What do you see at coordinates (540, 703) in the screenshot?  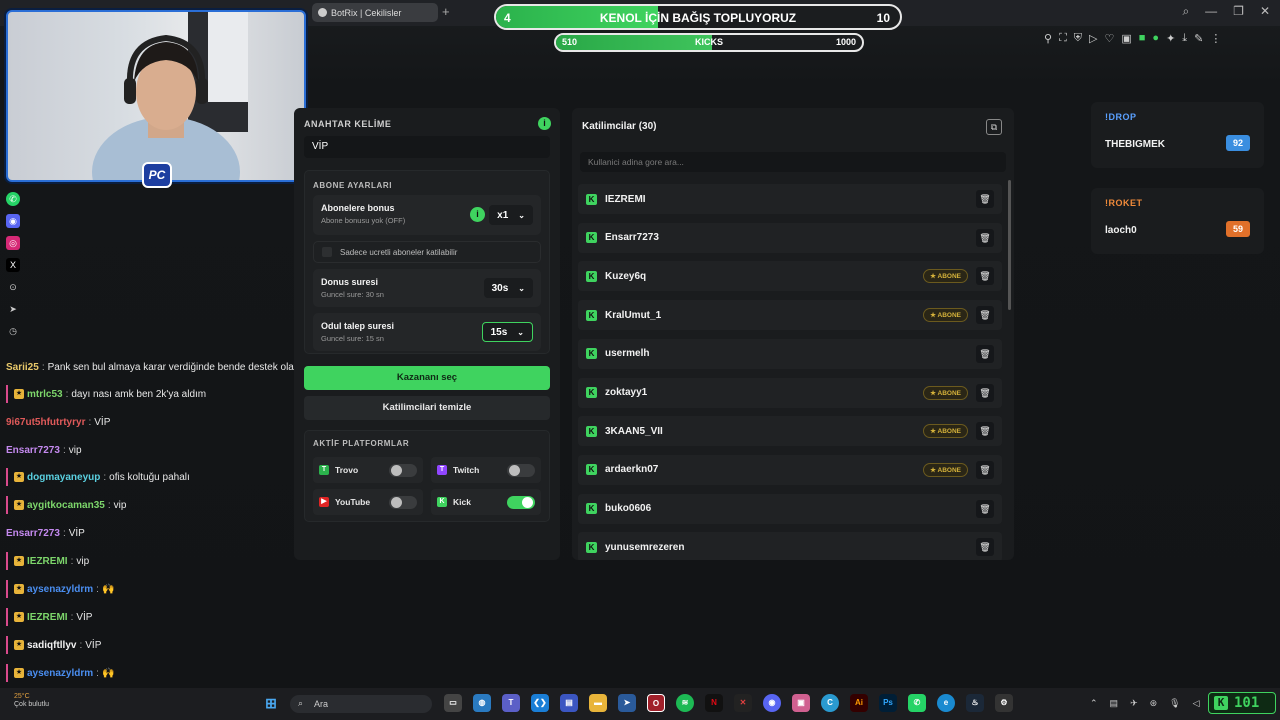 I see `vscode-icon: ❮❯` at bounding box center [540, 703].